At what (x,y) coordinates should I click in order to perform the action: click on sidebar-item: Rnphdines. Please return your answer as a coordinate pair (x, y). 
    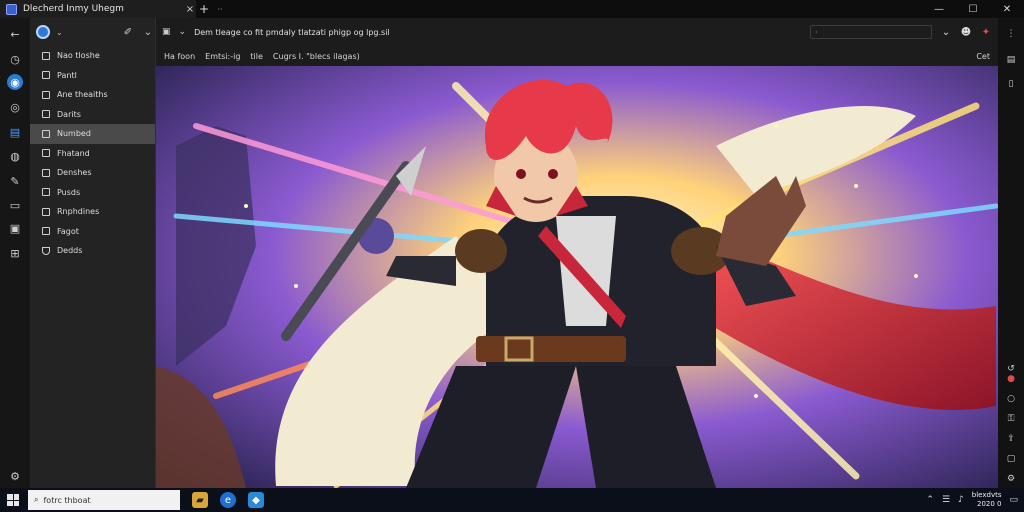
    Looking at the image, I should click on (92, 212).